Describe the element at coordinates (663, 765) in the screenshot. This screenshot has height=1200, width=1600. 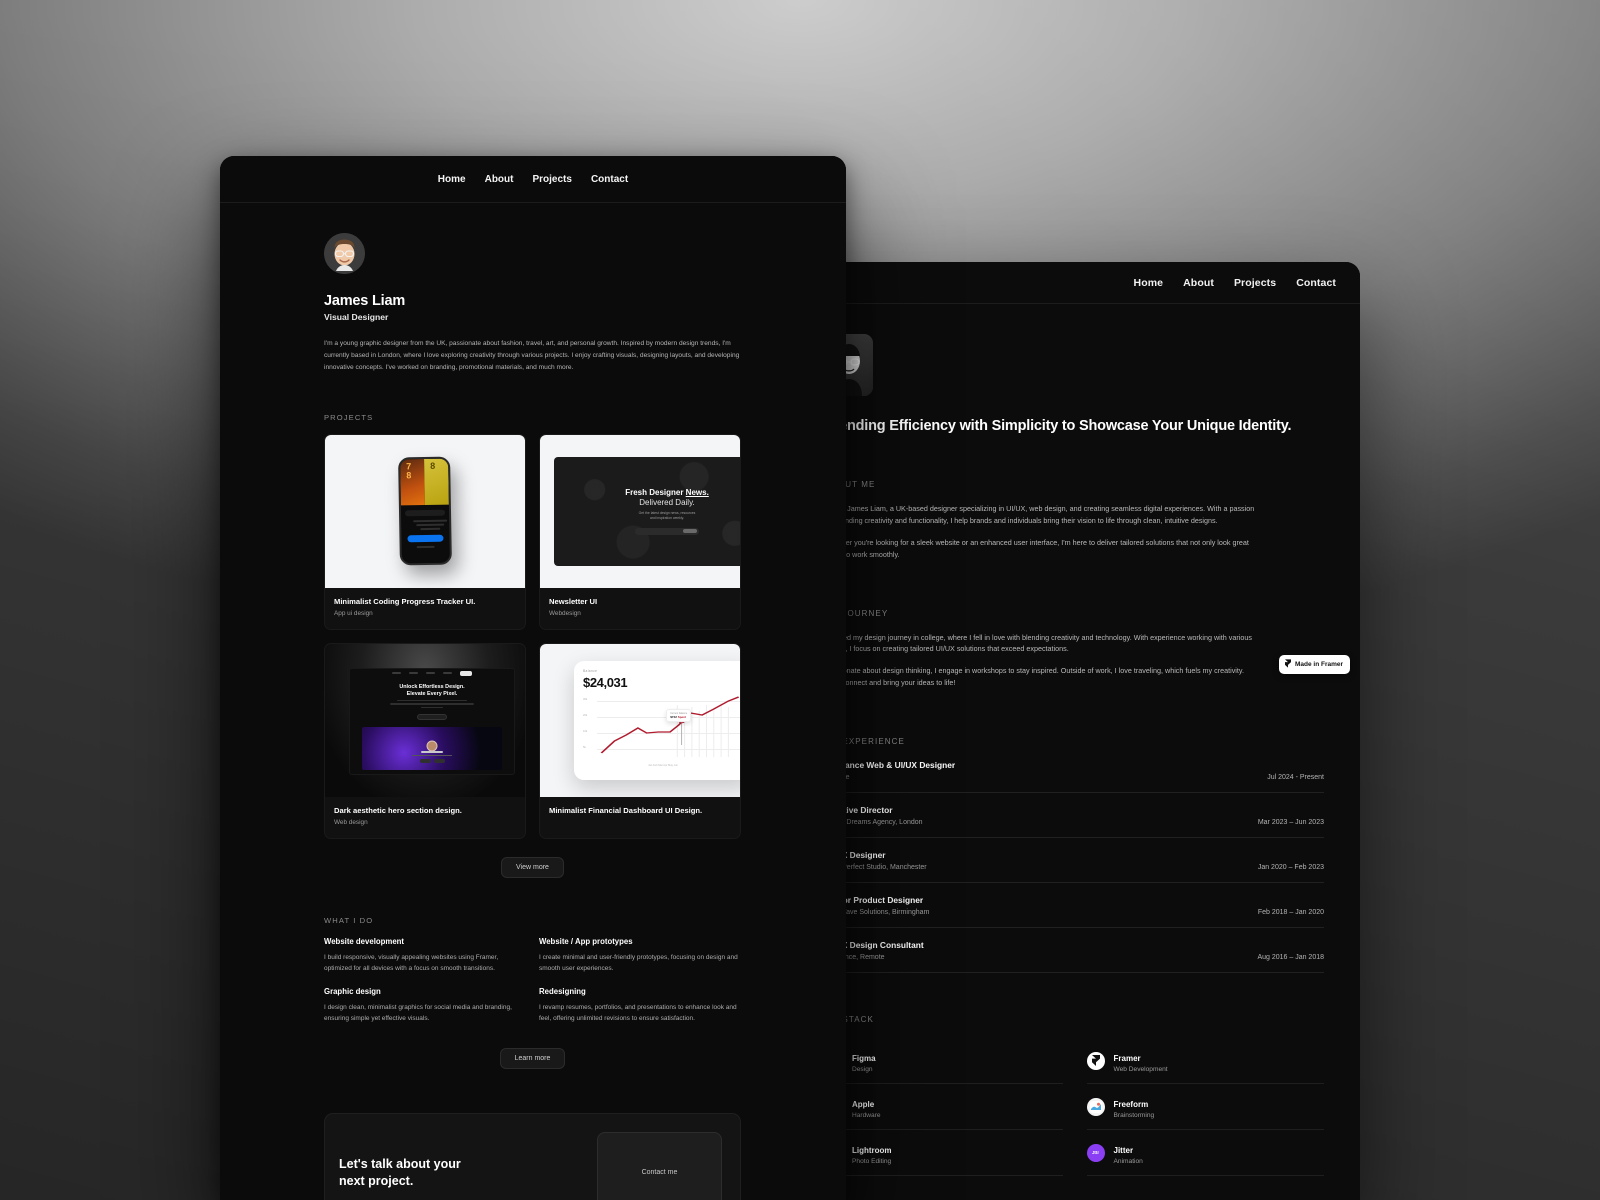
I see `finance-footer: Jan Feb Mar Apr May Jun` at that location.